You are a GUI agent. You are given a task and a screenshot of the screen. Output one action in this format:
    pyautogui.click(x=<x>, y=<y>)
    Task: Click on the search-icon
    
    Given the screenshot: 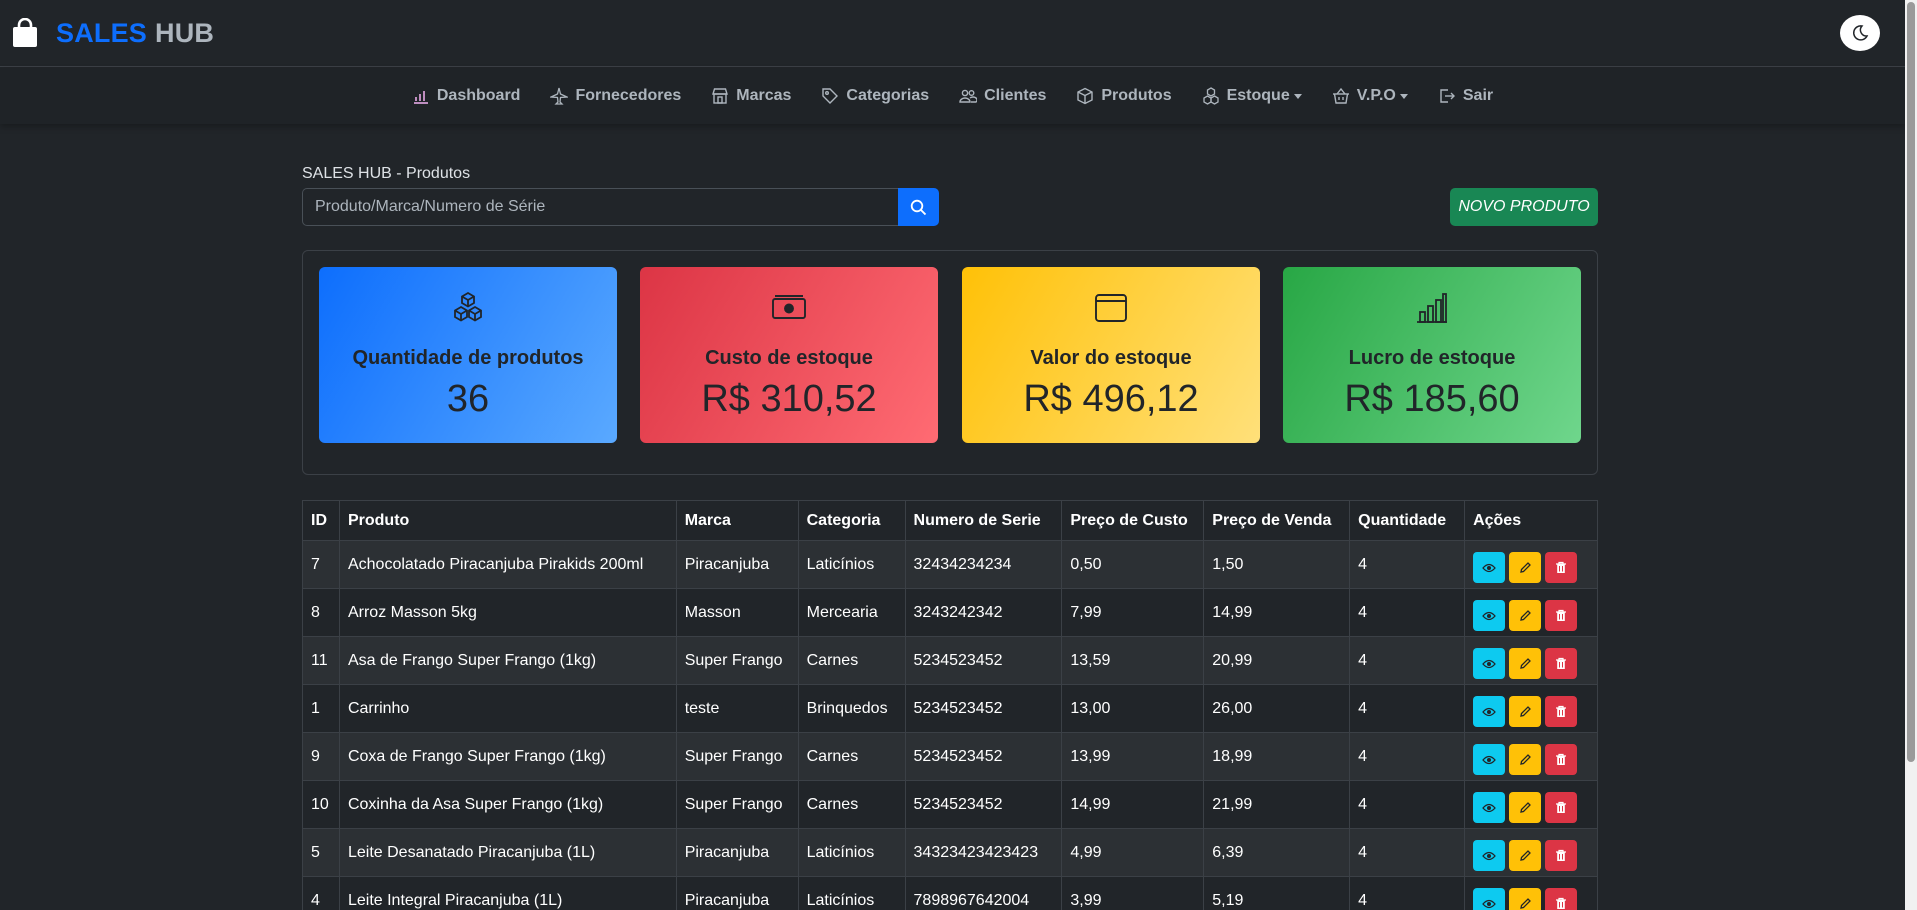 What is the action you would take?
    pyautogui.click(x=918, y=207)
    